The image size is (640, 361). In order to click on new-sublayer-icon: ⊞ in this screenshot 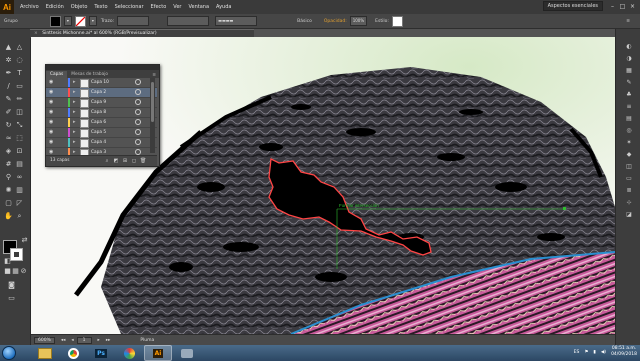, I will do `click(125, 161)`.